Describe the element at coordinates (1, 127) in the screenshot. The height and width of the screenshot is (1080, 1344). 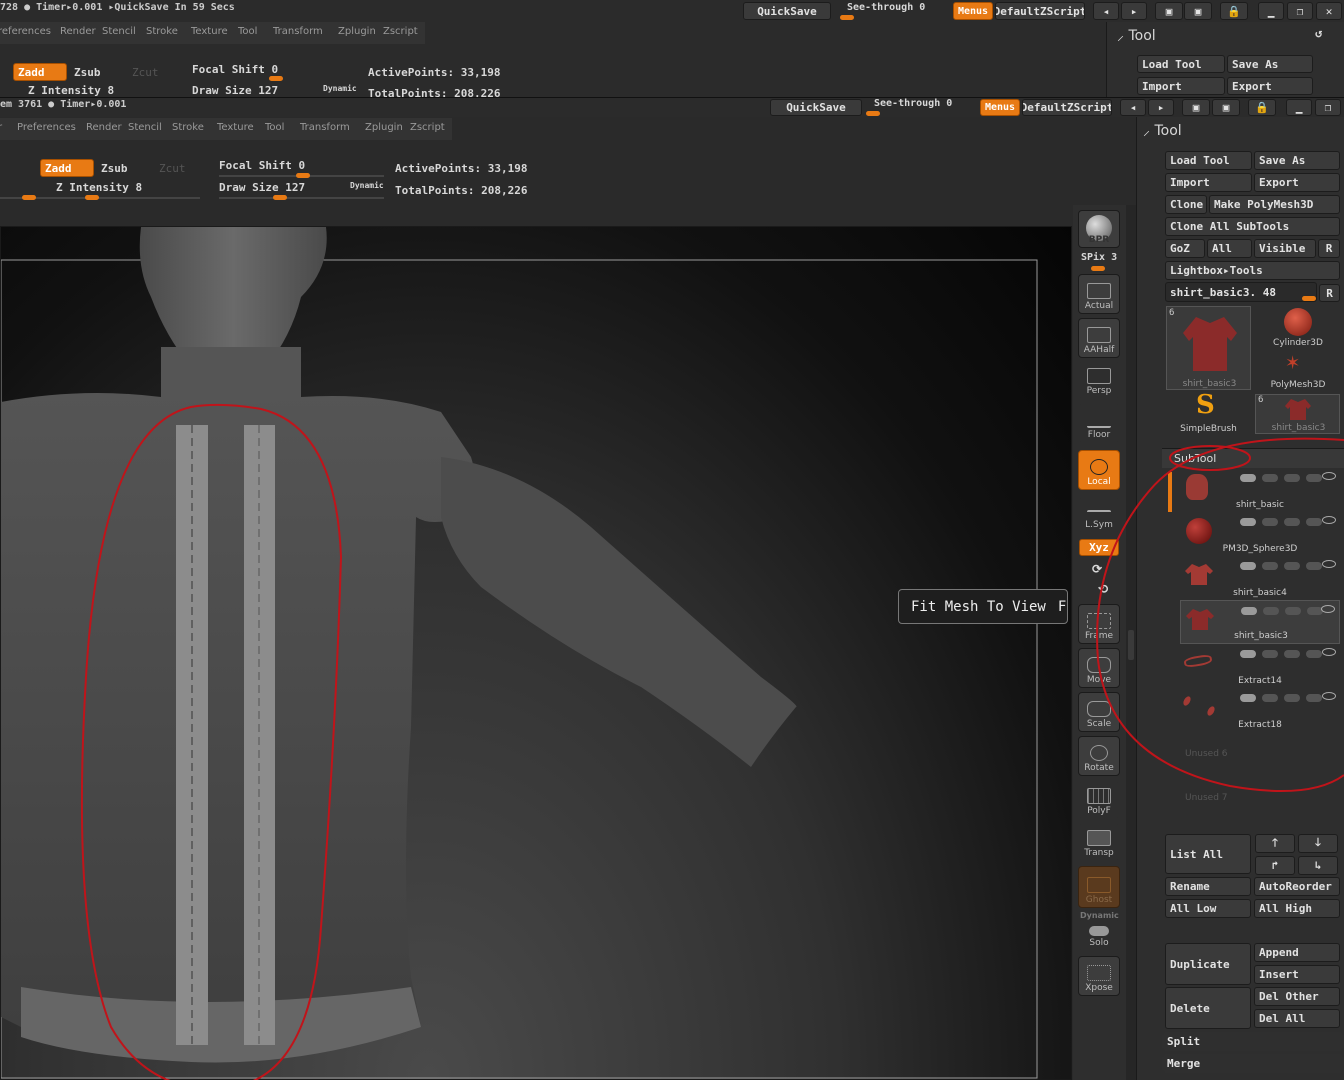
I see `menu-r: r` at that location.